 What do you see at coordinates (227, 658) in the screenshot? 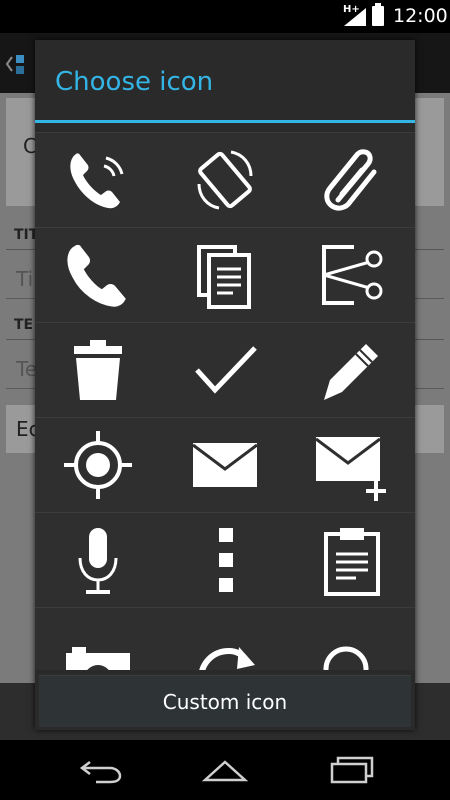
I see `refresh-icon` at bounding box center [227, 658].